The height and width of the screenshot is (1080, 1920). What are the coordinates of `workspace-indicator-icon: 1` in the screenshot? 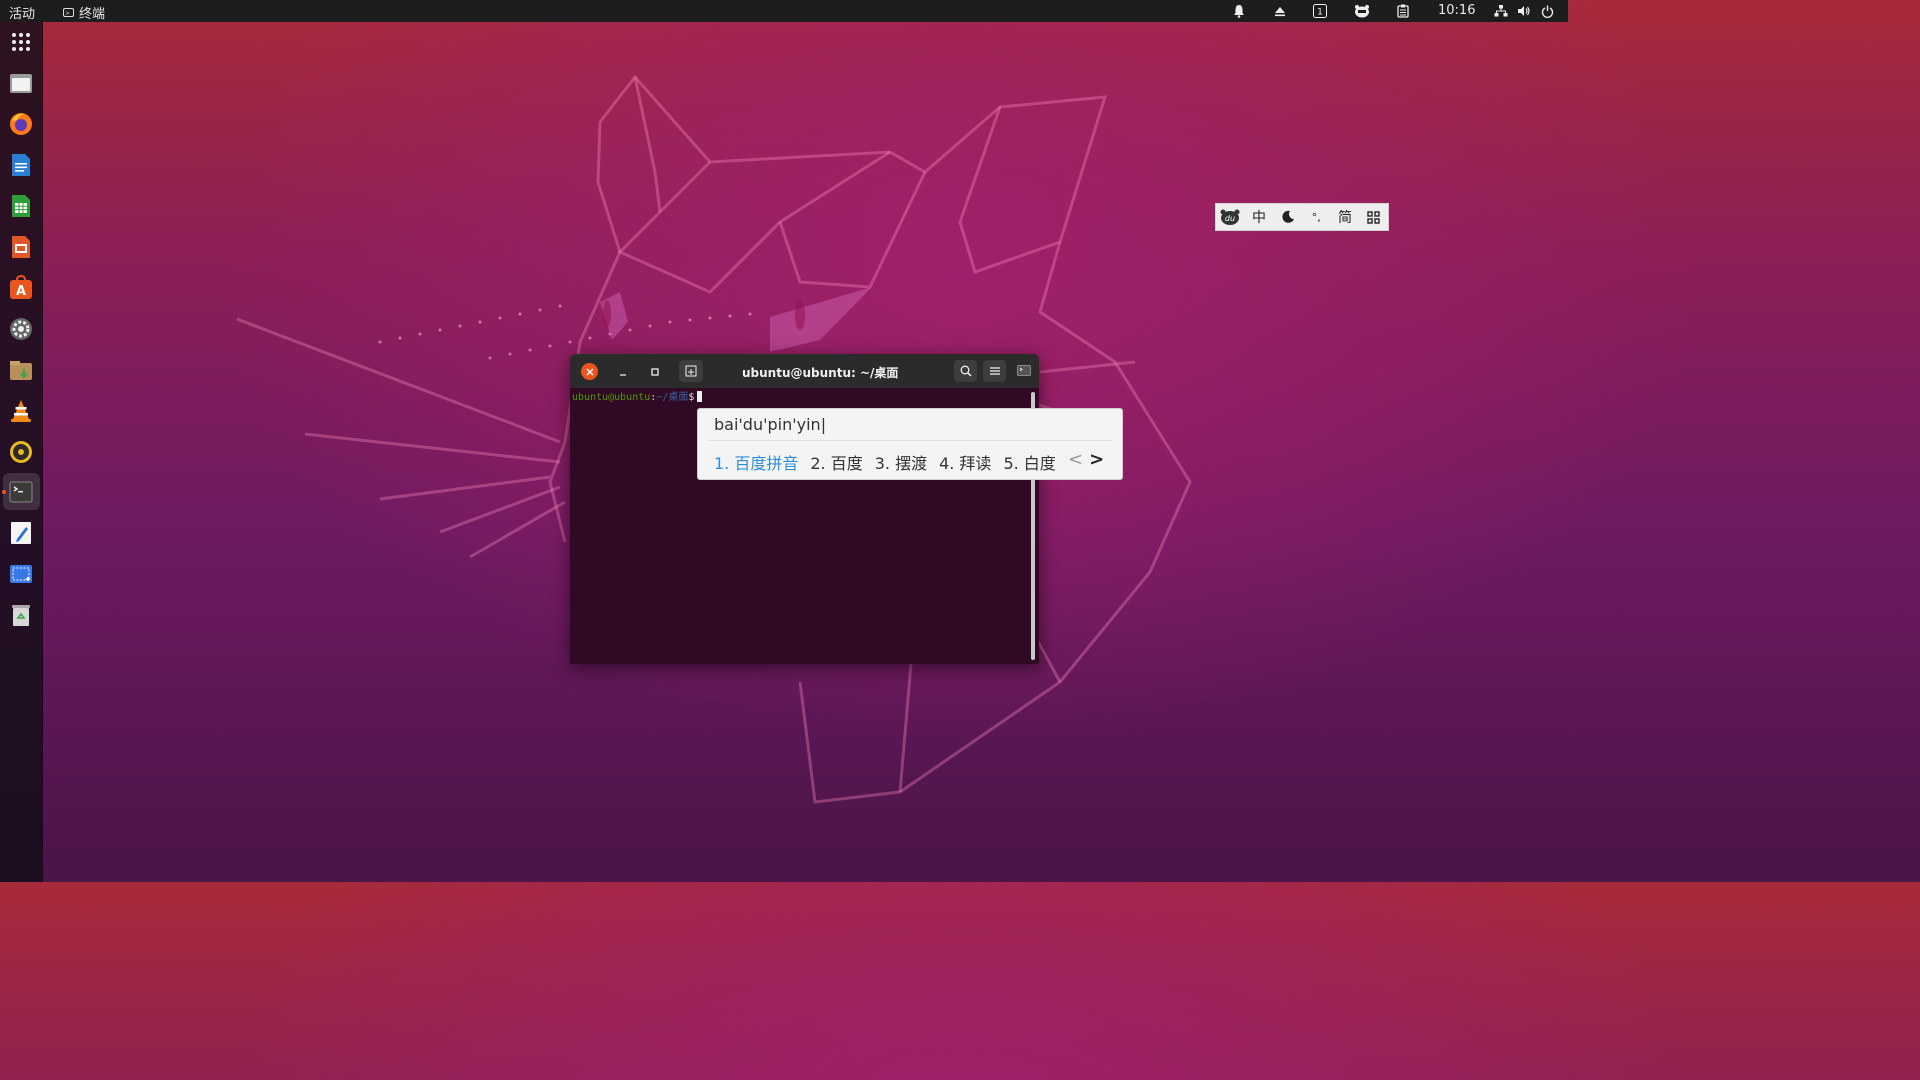 It's located at (1320, 11).